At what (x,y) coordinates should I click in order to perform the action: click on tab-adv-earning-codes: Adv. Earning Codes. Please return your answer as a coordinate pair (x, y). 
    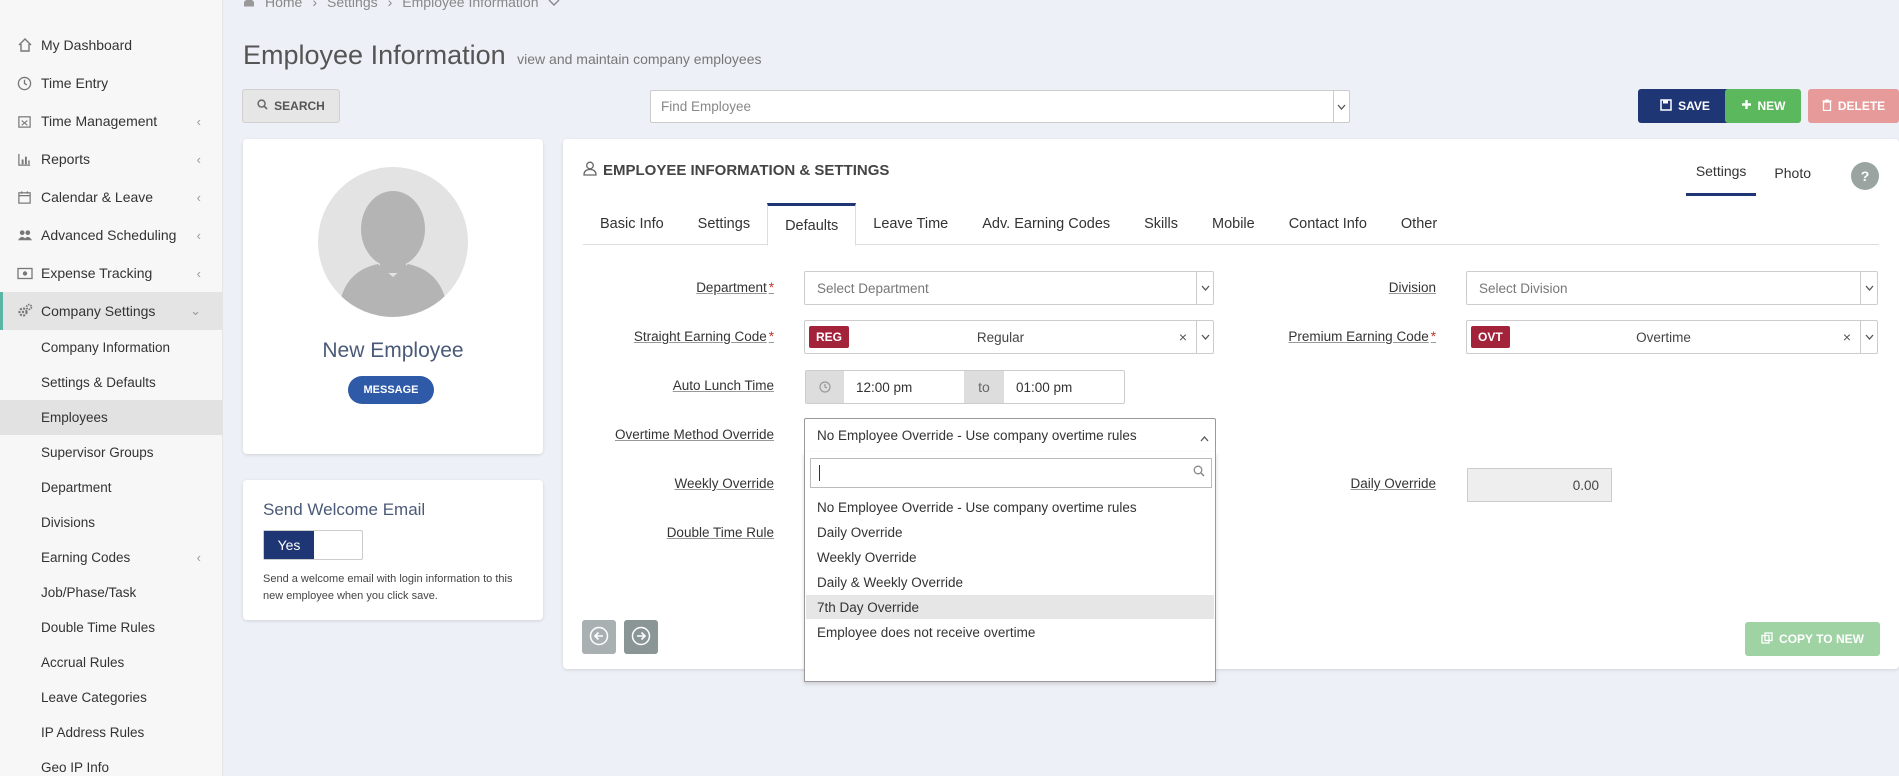
    Looking at the image, I should click on (1046, 224).